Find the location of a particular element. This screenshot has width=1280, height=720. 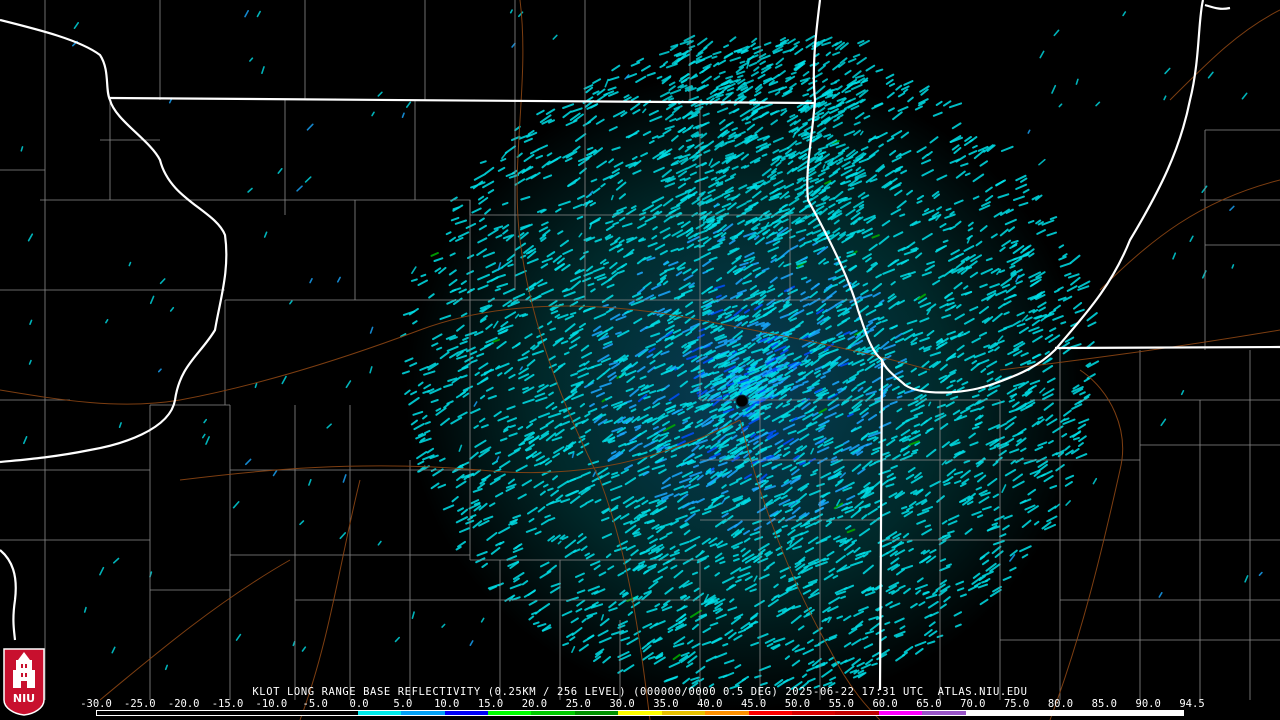

niu-logo: NIU is located at coordinates (24, 682).